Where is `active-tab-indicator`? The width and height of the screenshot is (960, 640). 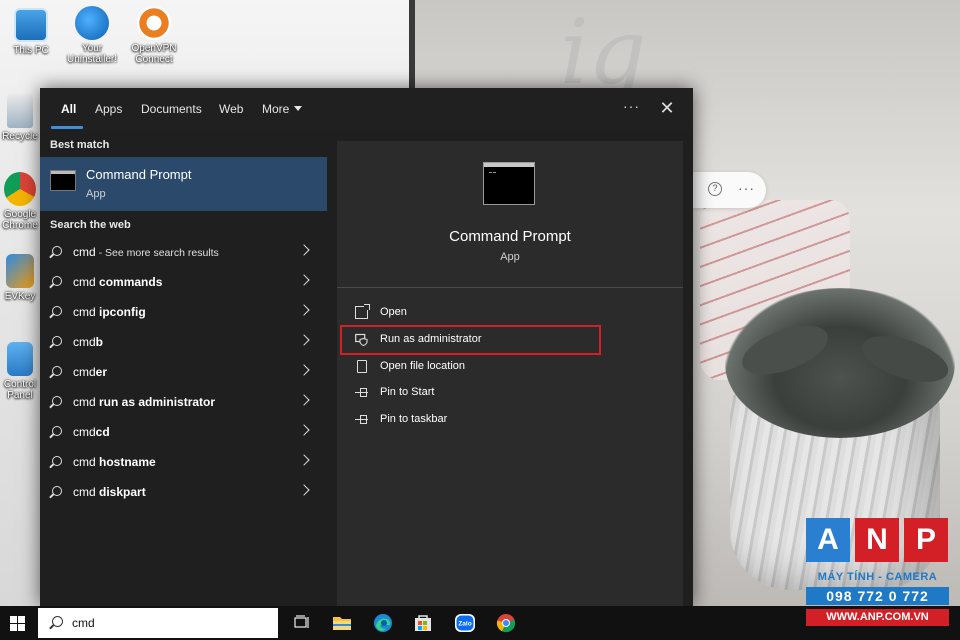
active-tab-indicator is located at coordinates (67, 127).